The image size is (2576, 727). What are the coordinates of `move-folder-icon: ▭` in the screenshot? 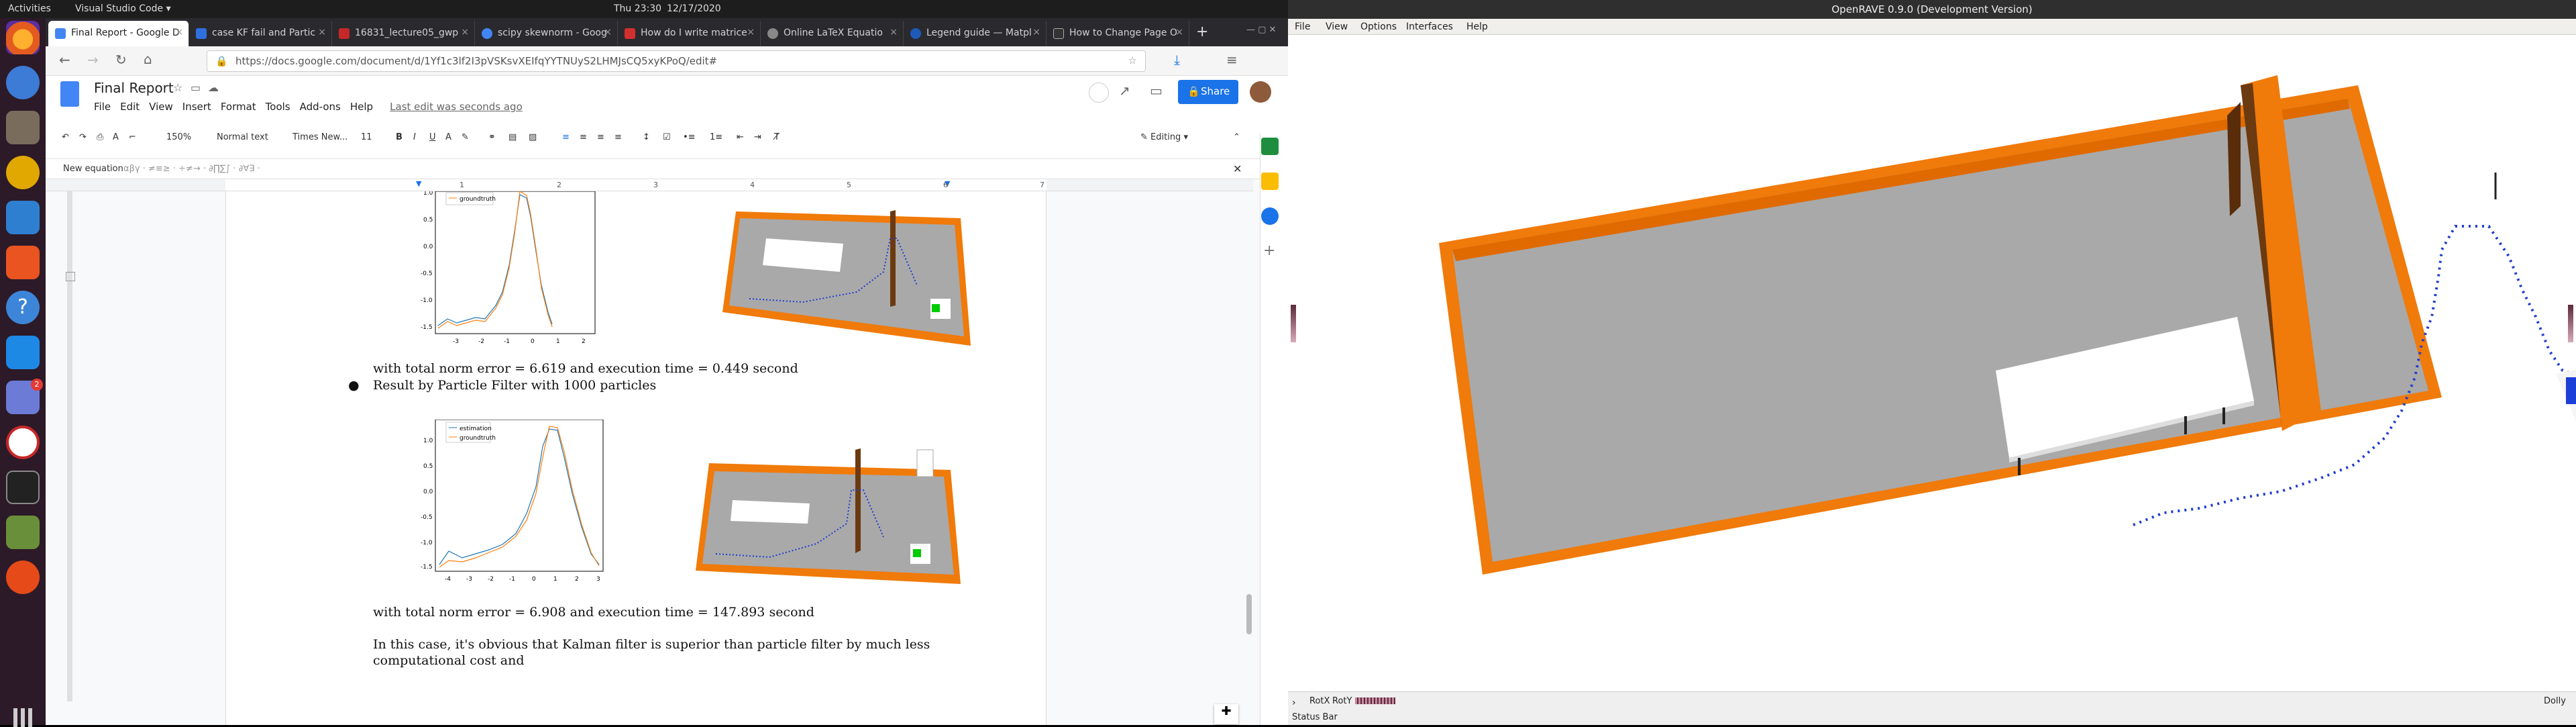 It's located at (196, 87).